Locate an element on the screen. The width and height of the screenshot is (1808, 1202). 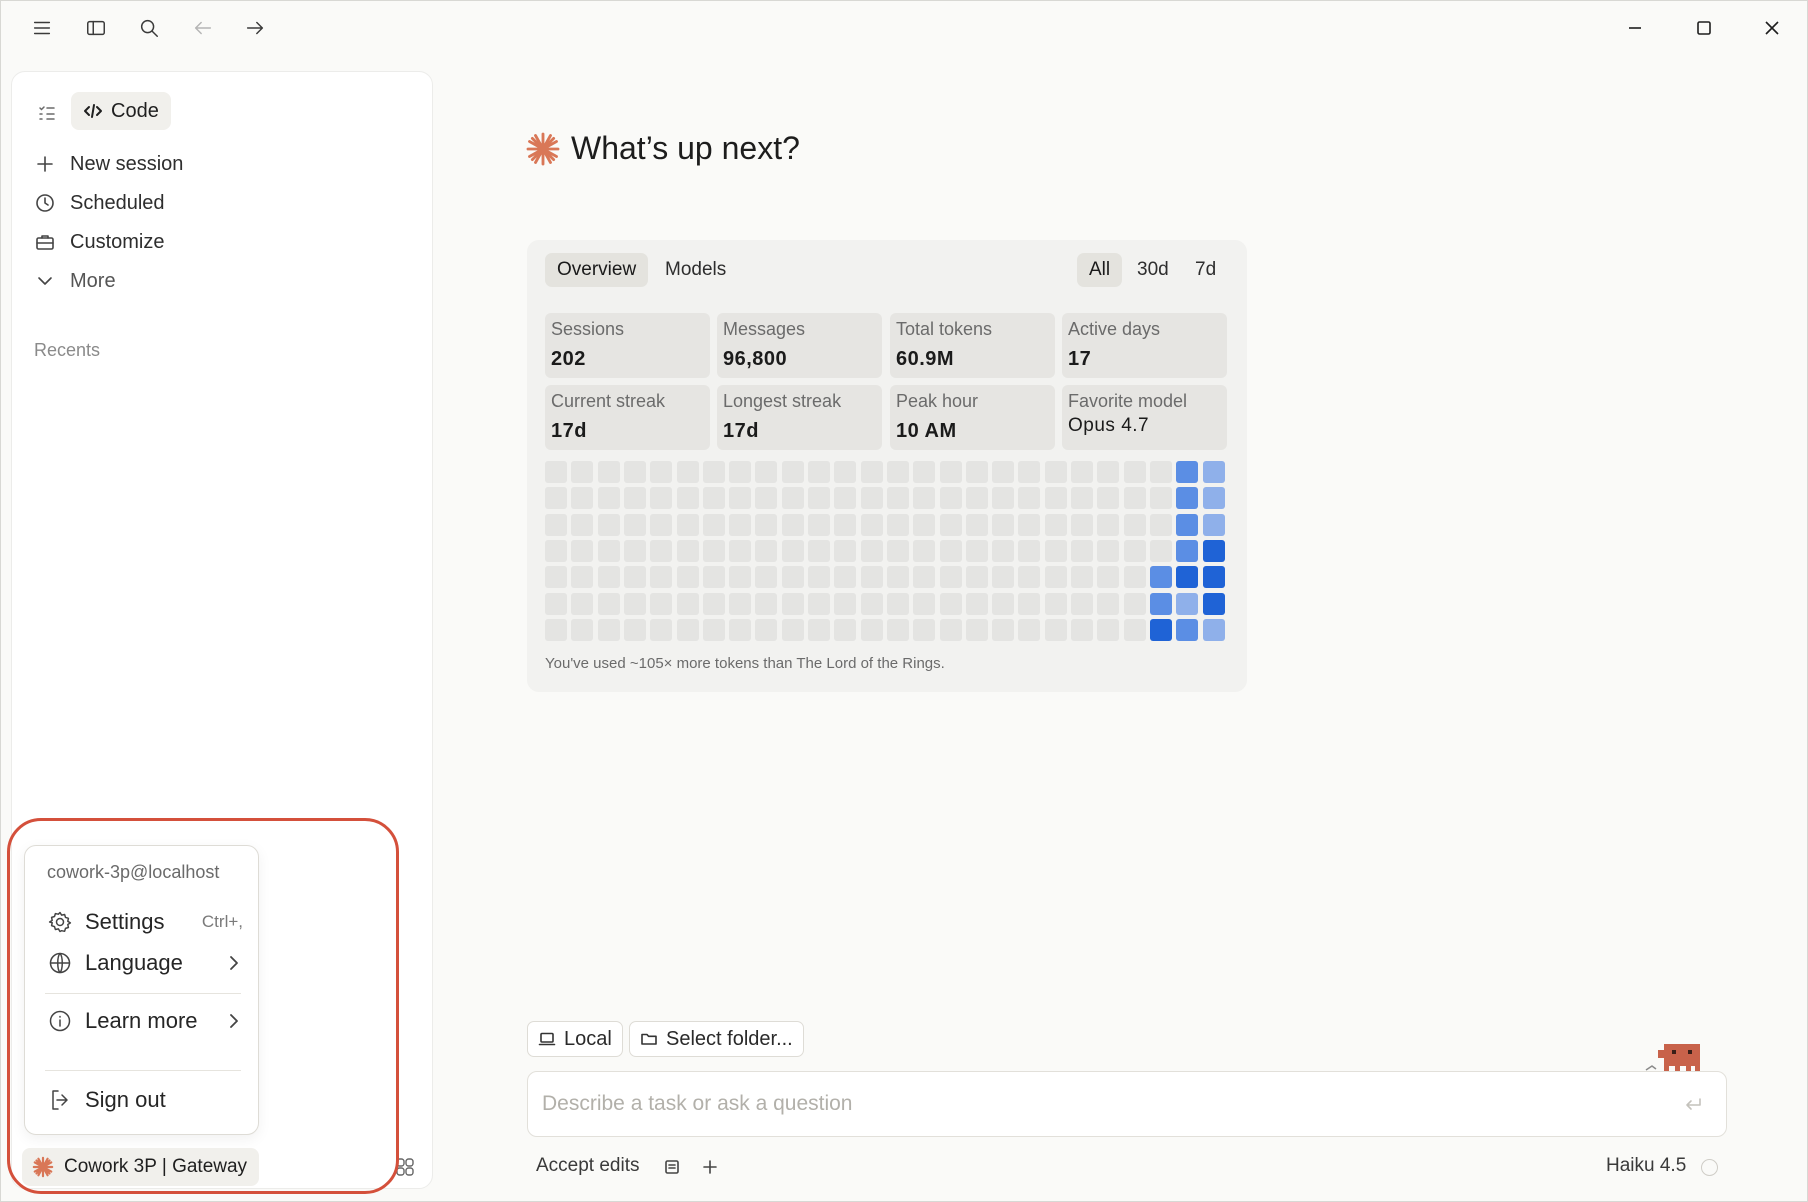
learn-more-menu-item: Learn more is located at coordinates (145, 1021).